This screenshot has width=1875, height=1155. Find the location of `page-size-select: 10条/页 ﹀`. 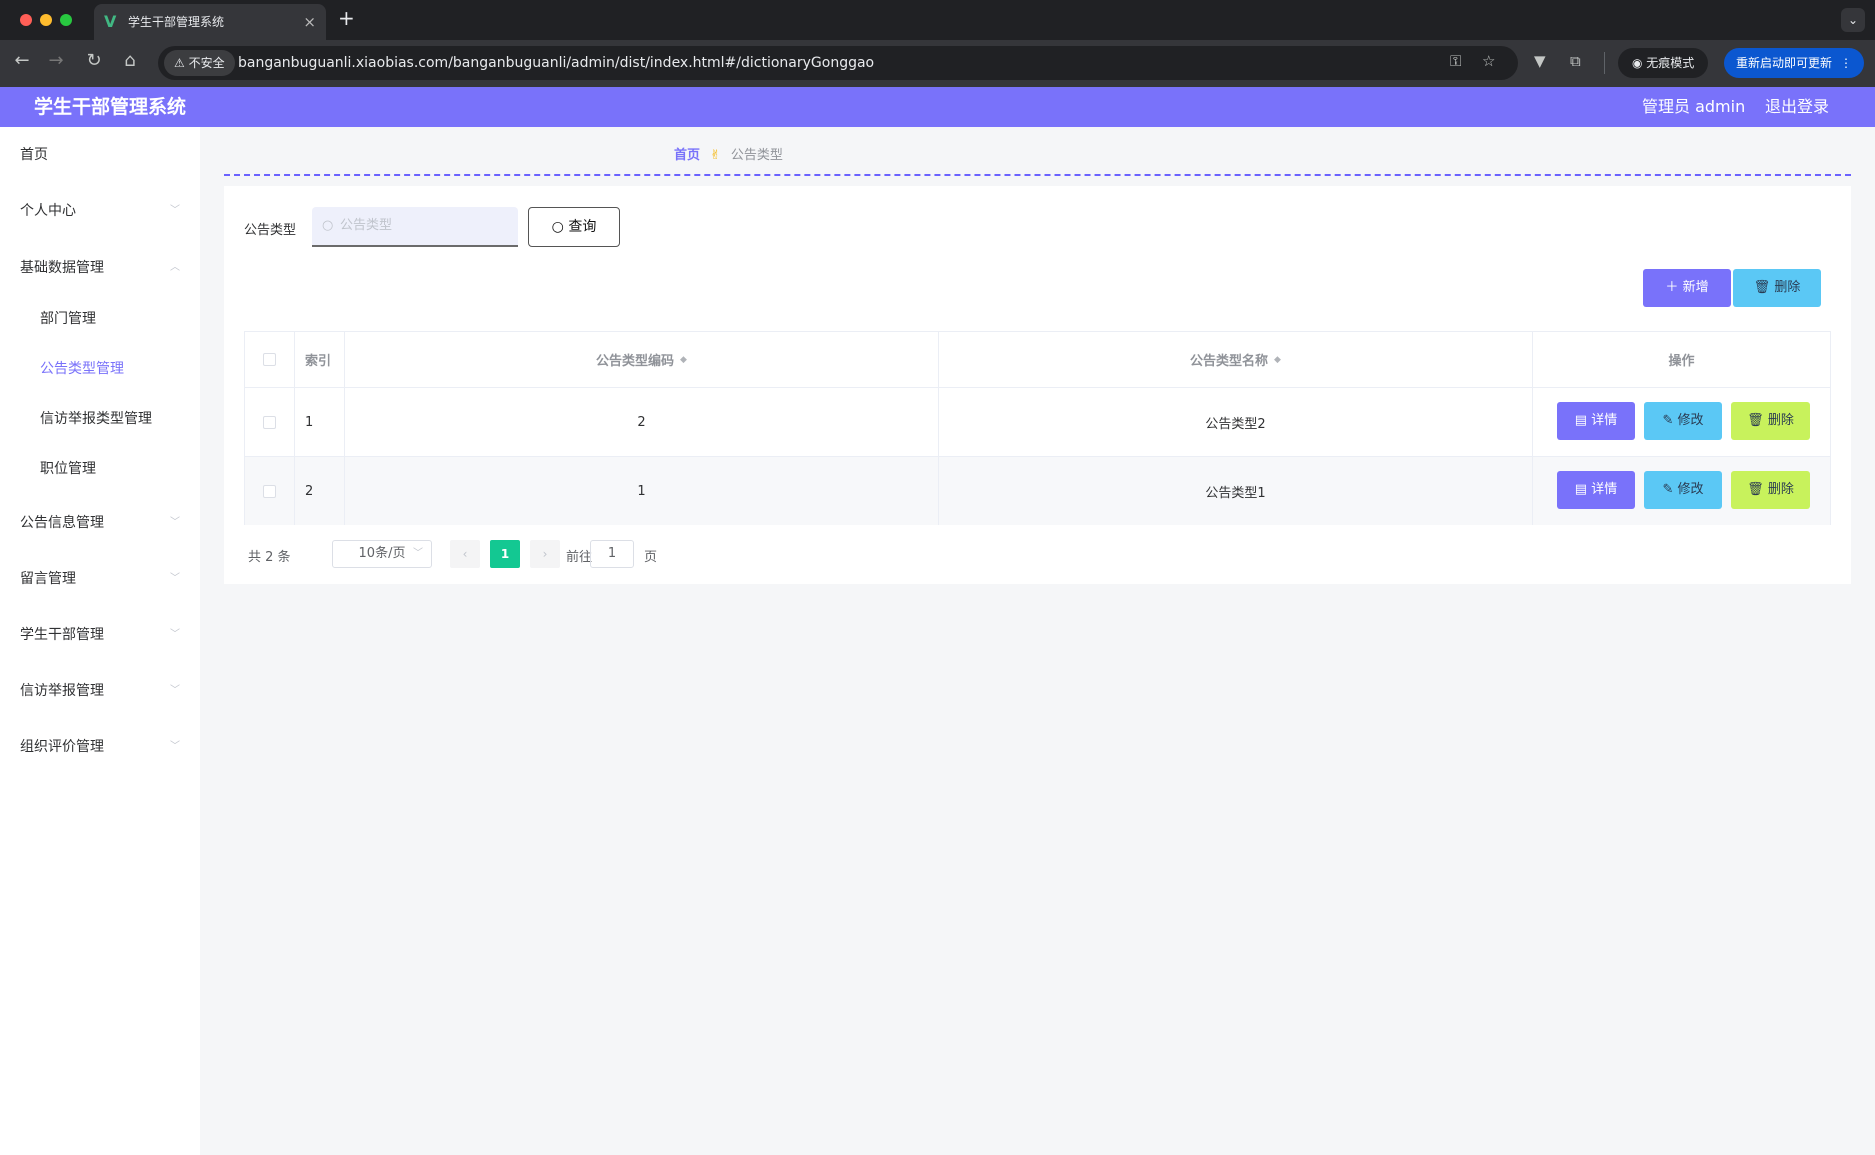

page-size-select: 10条/页 ﹀ is located at coordinates (382, 554).